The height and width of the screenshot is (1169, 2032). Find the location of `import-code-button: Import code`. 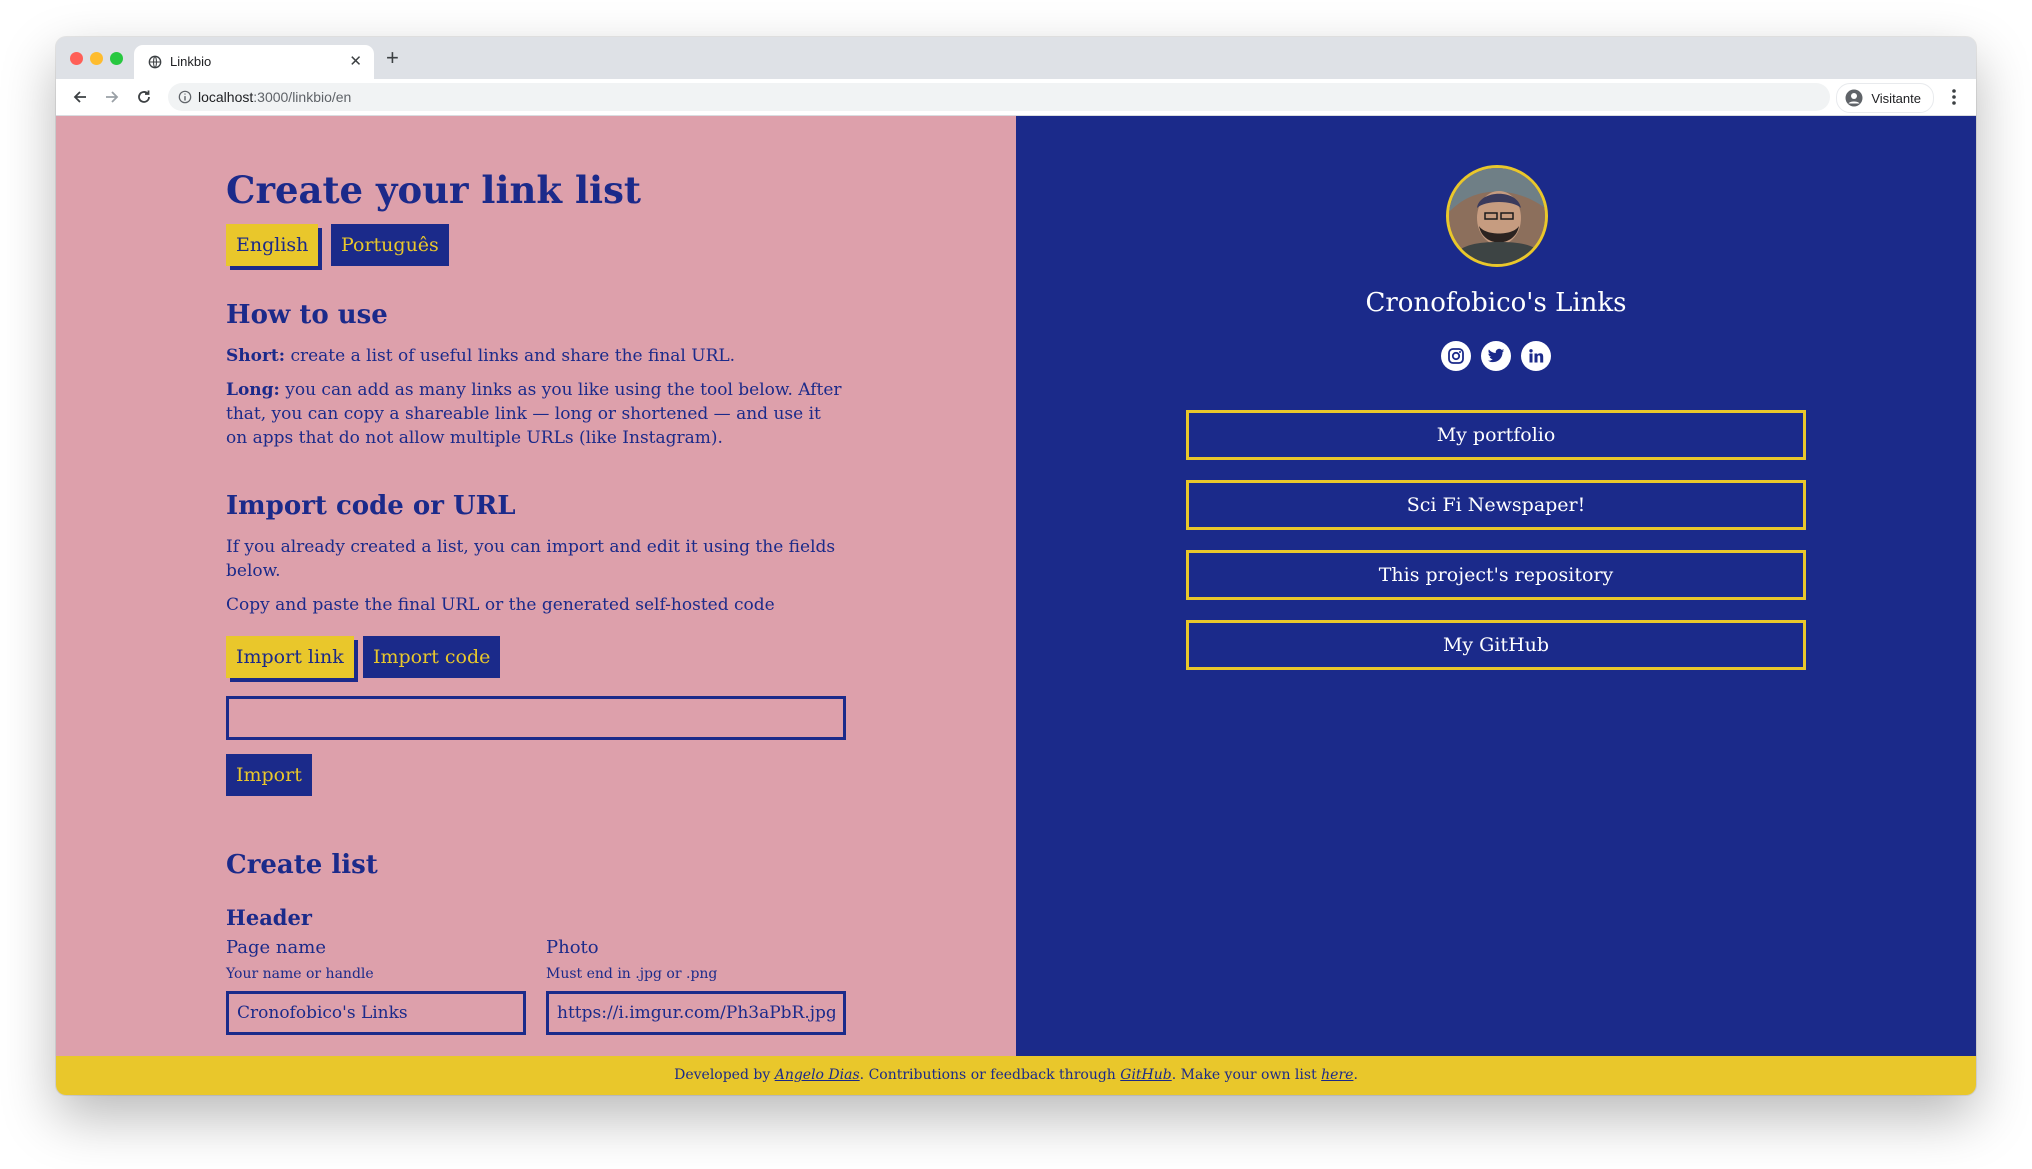

import-code-button: Import code is located at coordinates (432, 657).